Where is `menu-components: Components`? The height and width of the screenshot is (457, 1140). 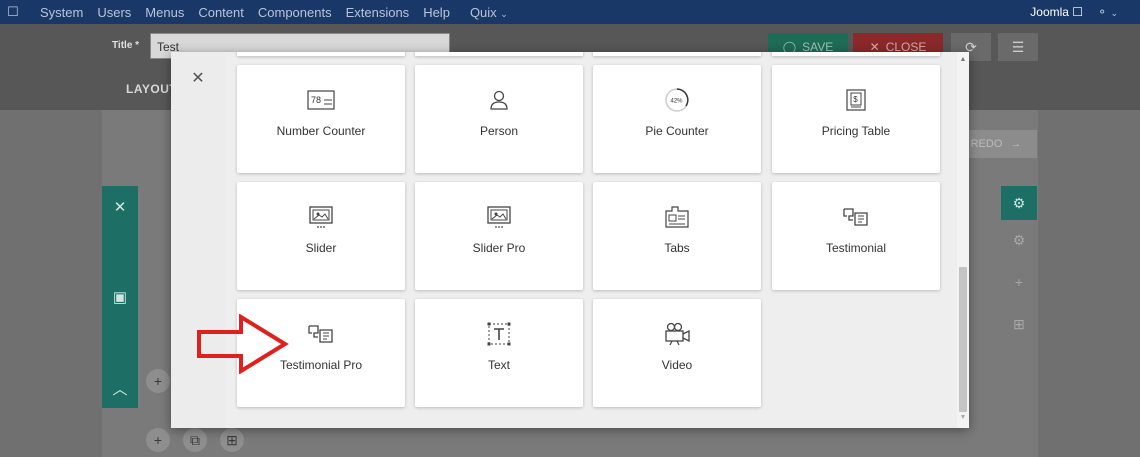
menu-components: Components is located at coordinates (295, 12).